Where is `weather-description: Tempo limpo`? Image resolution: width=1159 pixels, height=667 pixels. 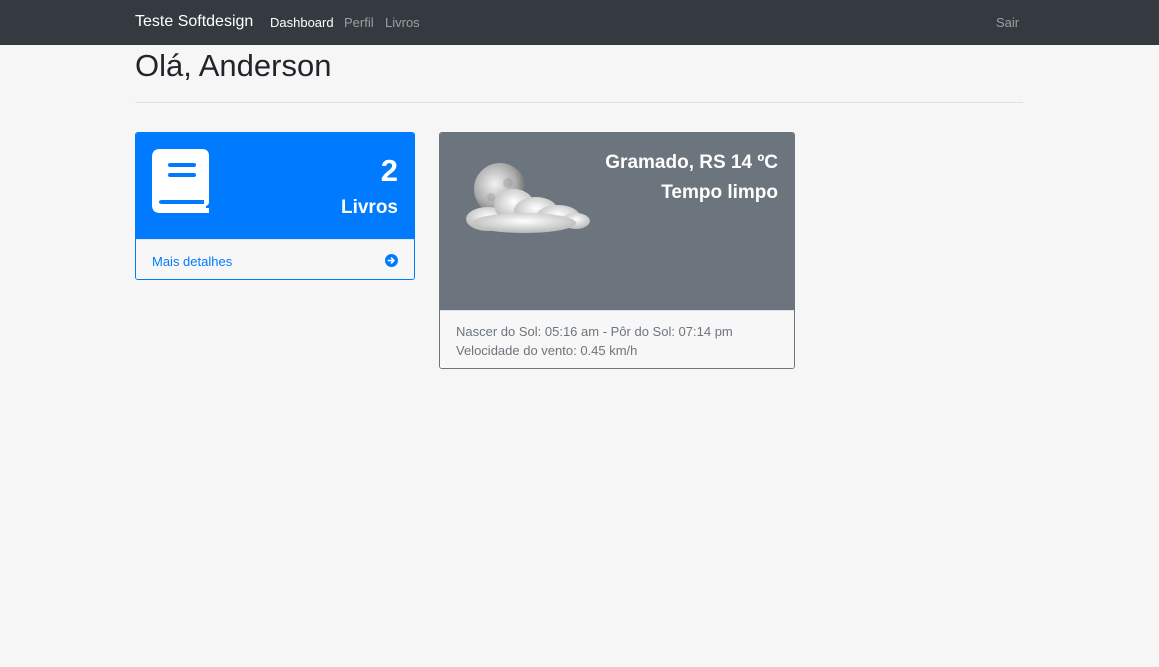
weather-description: Tempo limpo is located at coordinates (719, 192).